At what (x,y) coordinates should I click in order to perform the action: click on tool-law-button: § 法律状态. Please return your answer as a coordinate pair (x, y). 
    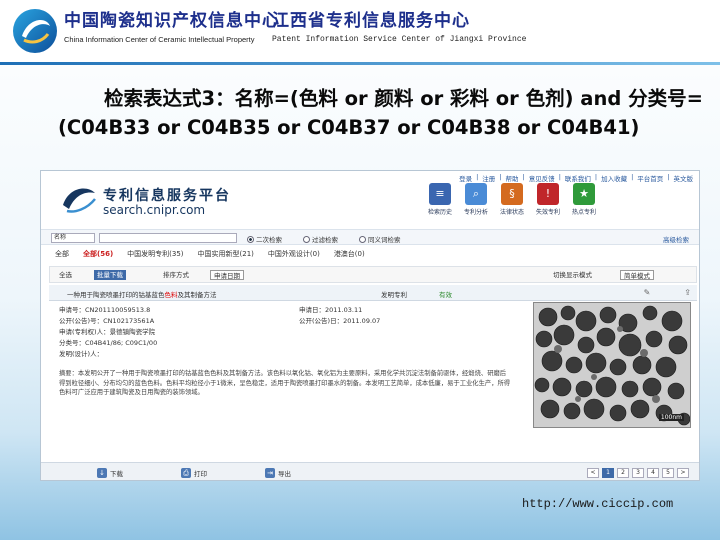
    Looking at the image, I should click on (512, 199).